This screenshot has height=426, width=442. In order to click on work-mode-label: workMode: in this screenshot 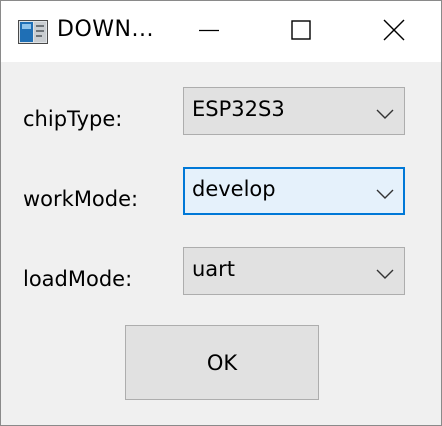, I will do `click(81, 199)`.